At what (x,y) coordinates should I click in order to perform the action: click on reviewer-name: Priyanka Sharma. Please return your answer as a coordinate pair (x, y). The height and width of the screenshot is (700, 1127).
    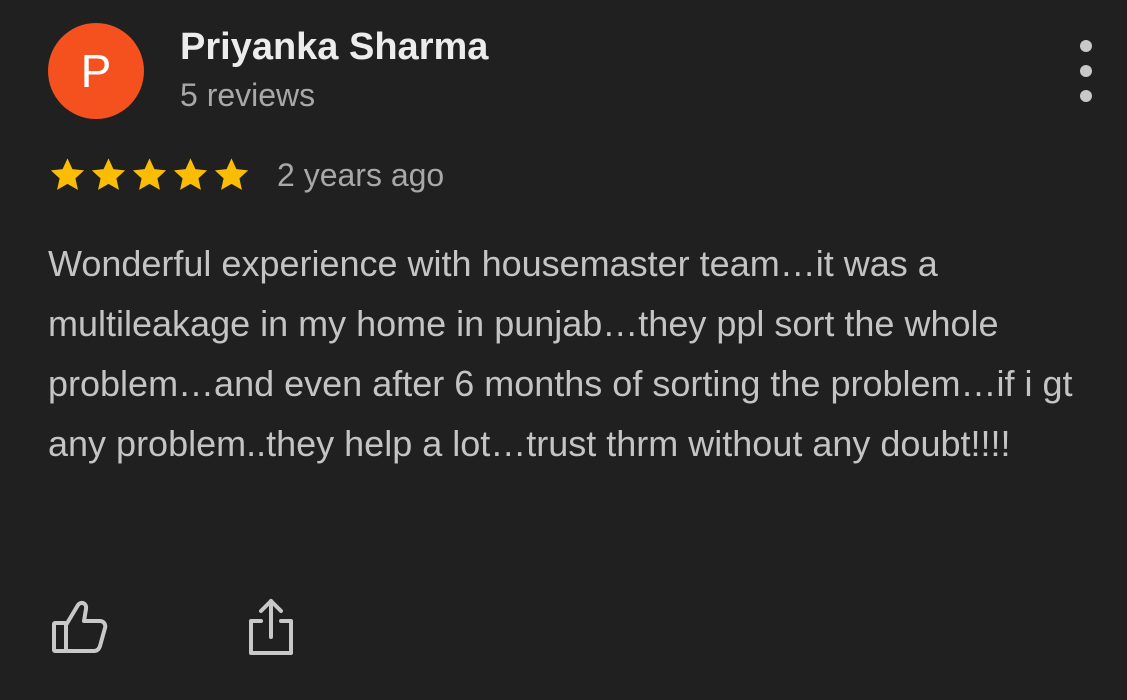
    Looking at the image, I should click on (334, 47).